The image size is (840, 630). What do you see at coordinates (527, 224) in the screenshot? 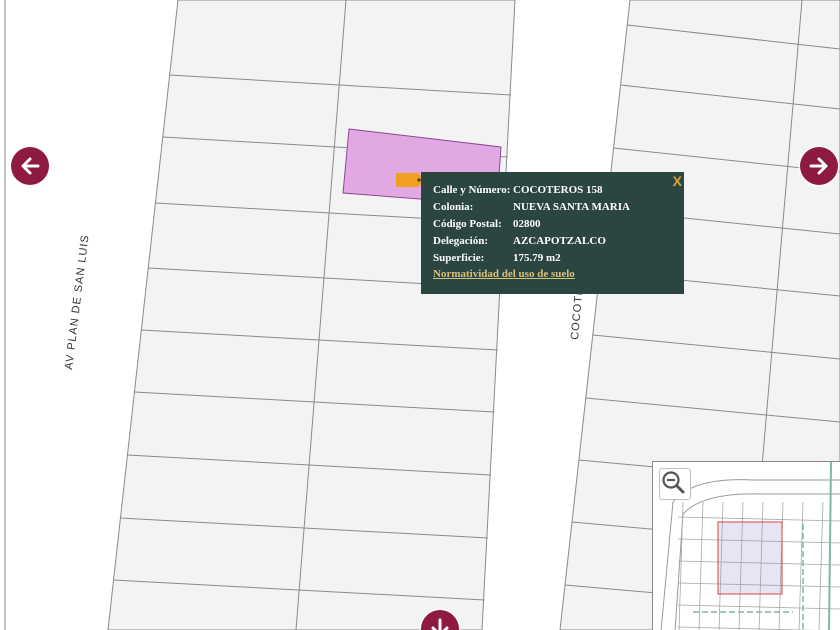
I see `info-value: 02800` at bounding box center [527, 224].